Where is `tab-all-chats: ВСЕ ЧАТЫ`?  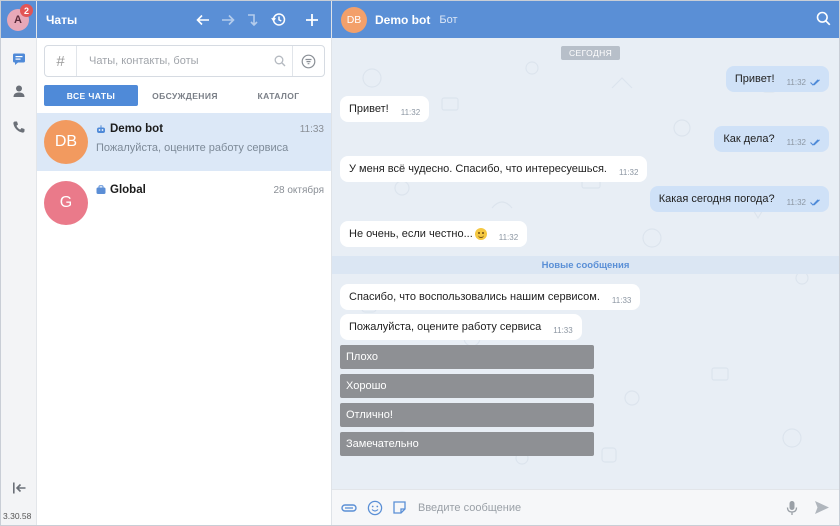 tab-all-chats: ВСЕ ЧАТЫ is located at coordinates (91, 95).